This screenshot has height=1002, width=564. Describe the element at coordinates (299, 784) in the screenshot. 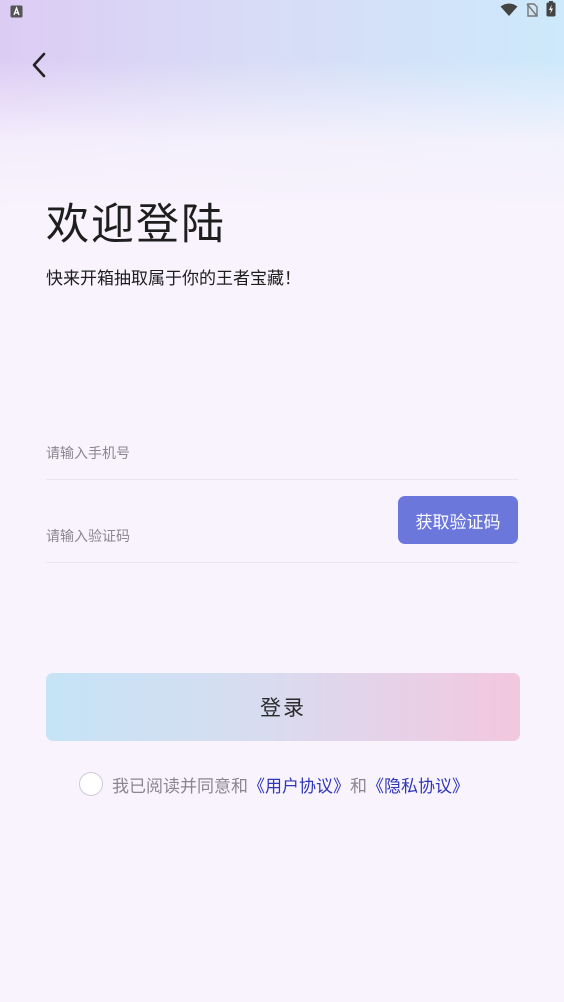

I see `user-agreement-link: 《用户协议》` at that location.